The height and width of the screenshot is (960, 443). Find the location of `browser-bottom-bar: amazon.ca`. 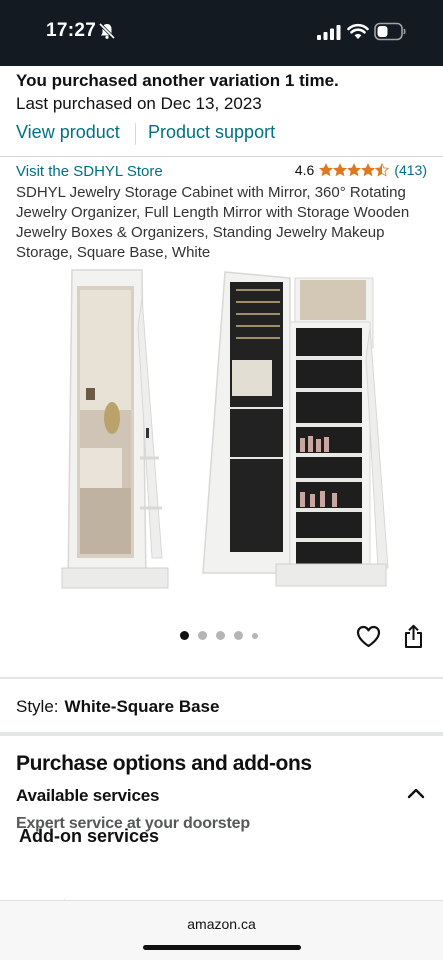

browser-bottom-bar: amazon.ca is located at coordinates (221, 930).